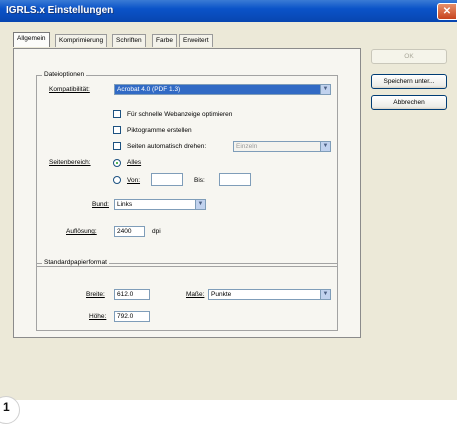  I want to click on title-bar: IGRLS.x Einstellungen ✕, so click(228, 11).